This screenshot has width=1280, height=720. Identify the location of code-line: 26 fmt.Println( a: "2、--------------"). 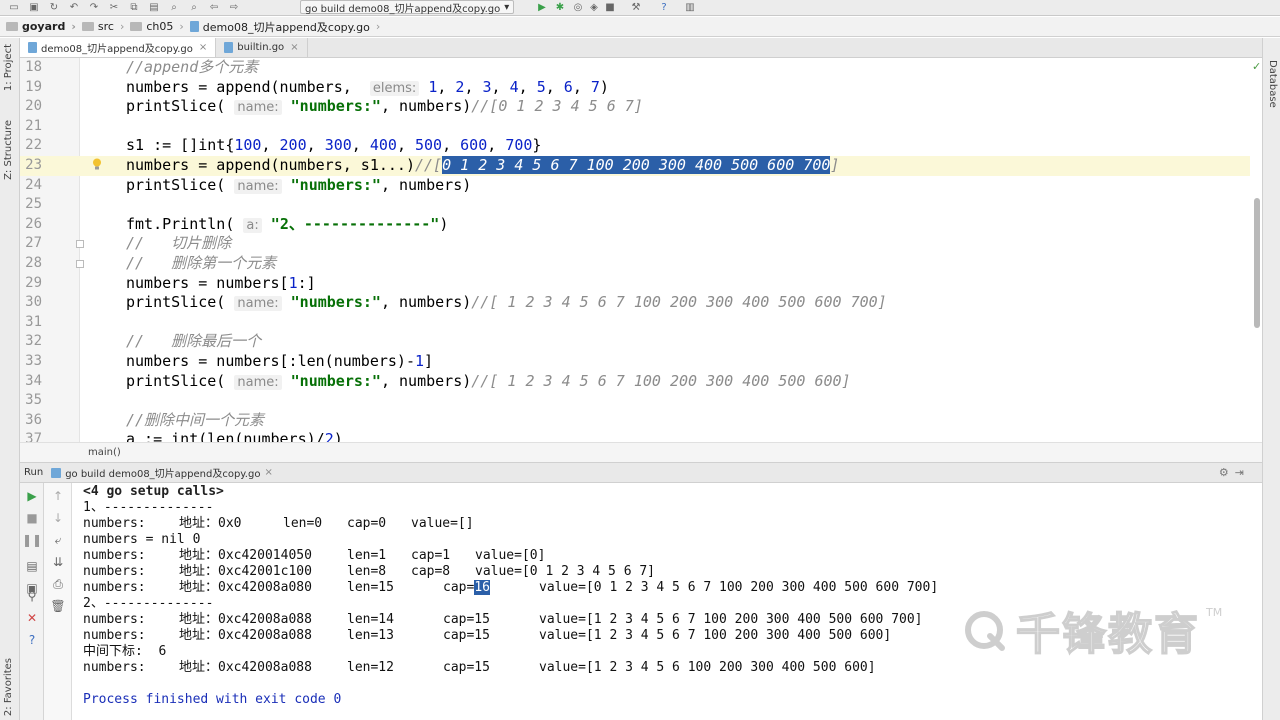
(635, 225).